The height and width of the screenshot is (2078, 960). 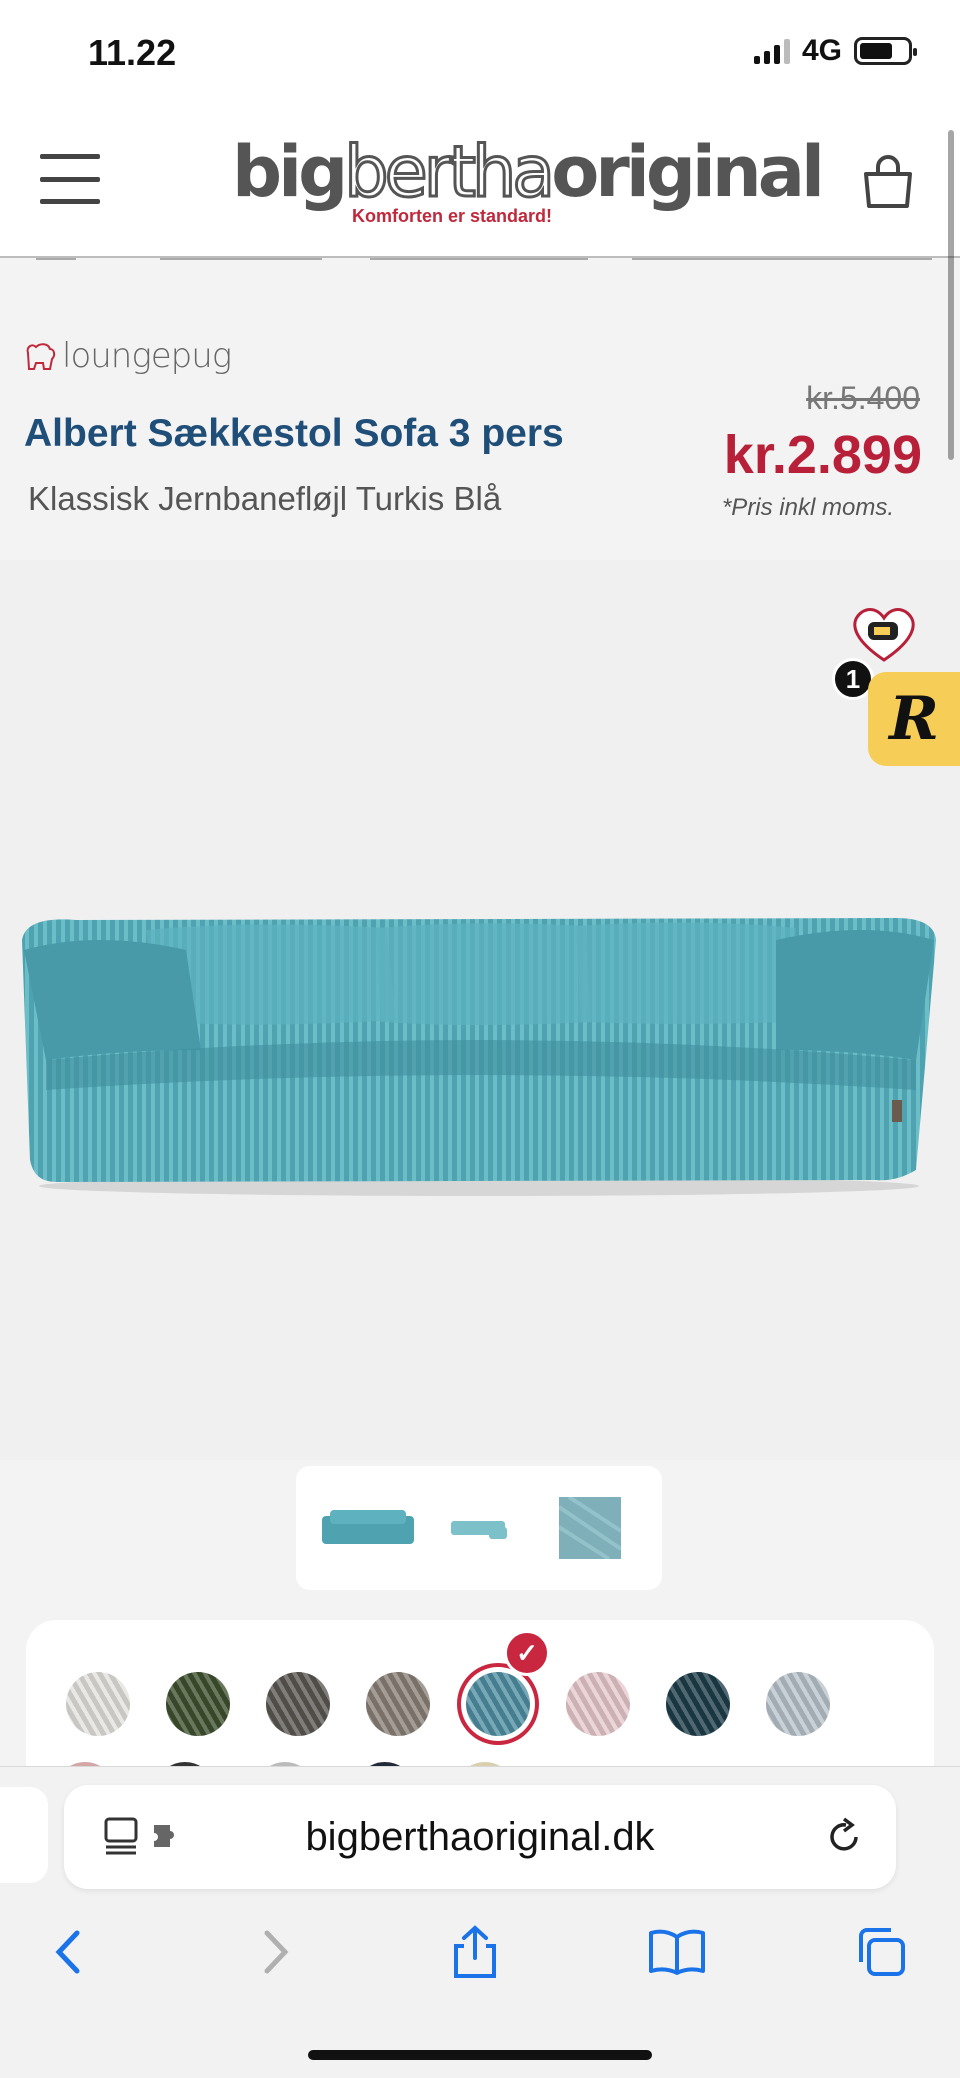 I want to click on page-scrollbar, so click(x=951, y=295).